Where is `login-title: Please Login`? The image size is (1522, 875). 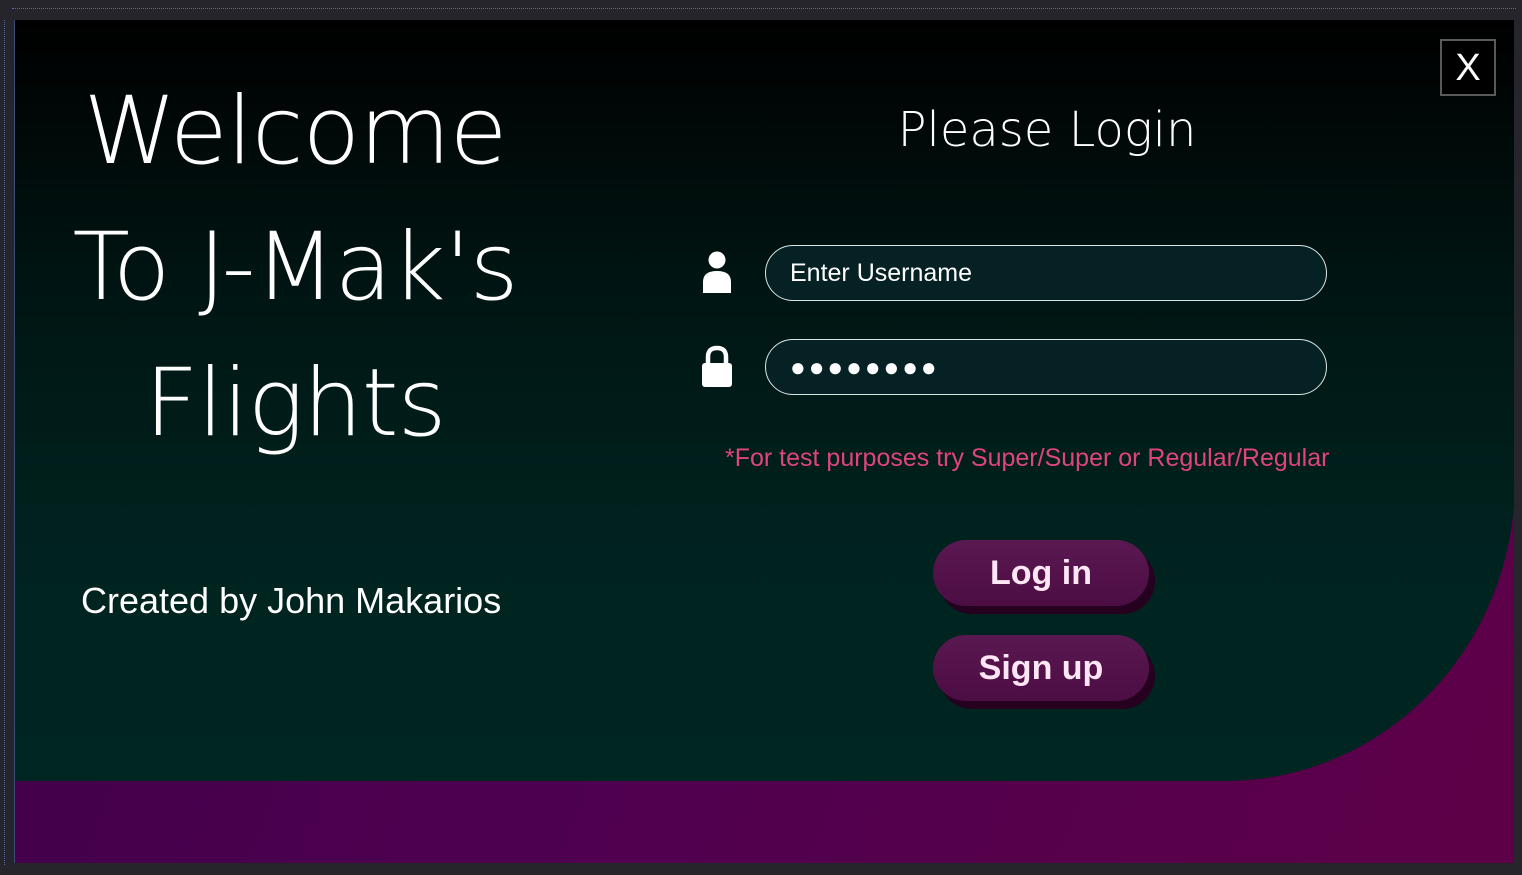
login-title: Please Login is located at coordinates (1047, 130).